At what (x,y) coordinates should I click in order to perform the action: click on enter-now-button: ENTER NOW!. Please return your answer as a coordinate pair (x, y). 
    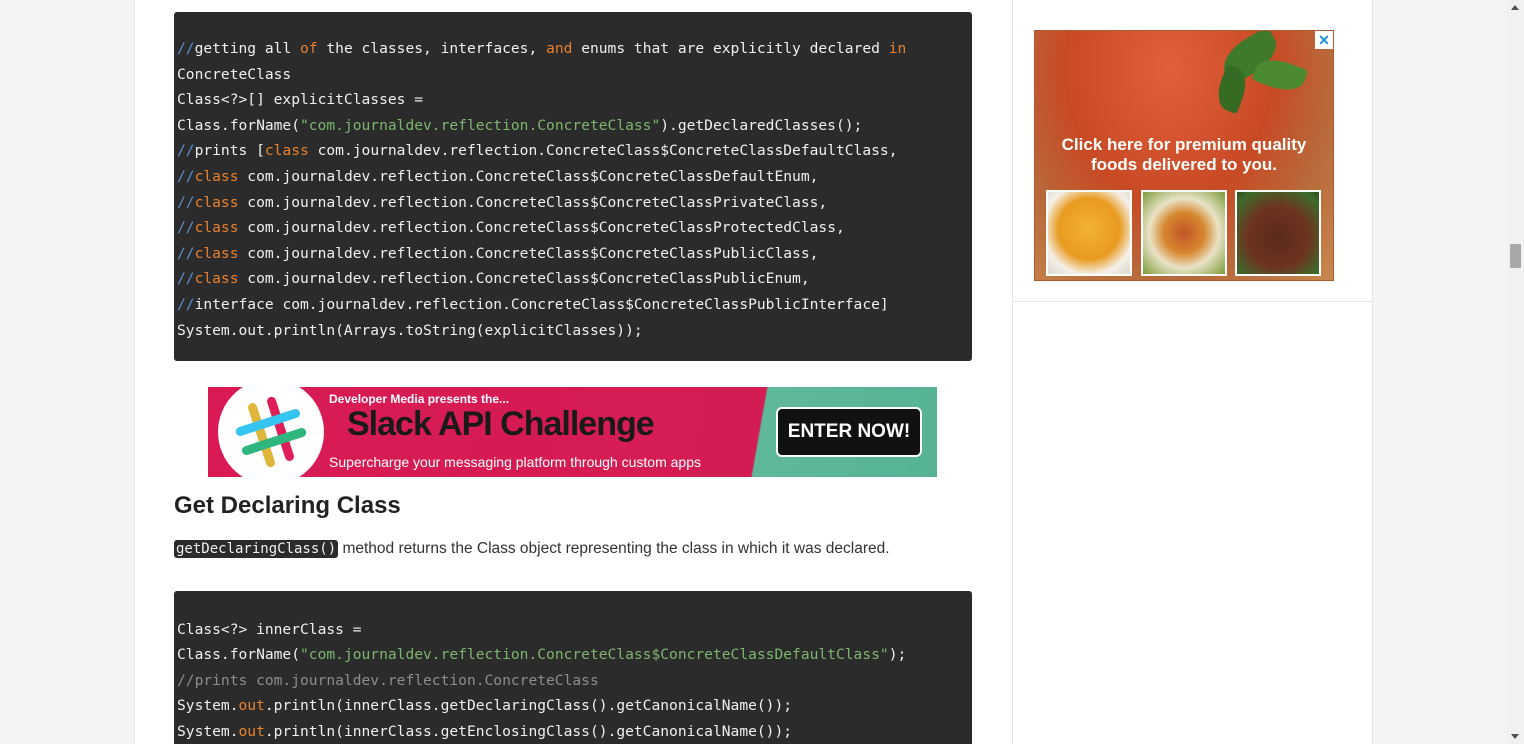
    Looking at the image, I should click on (849, 432).